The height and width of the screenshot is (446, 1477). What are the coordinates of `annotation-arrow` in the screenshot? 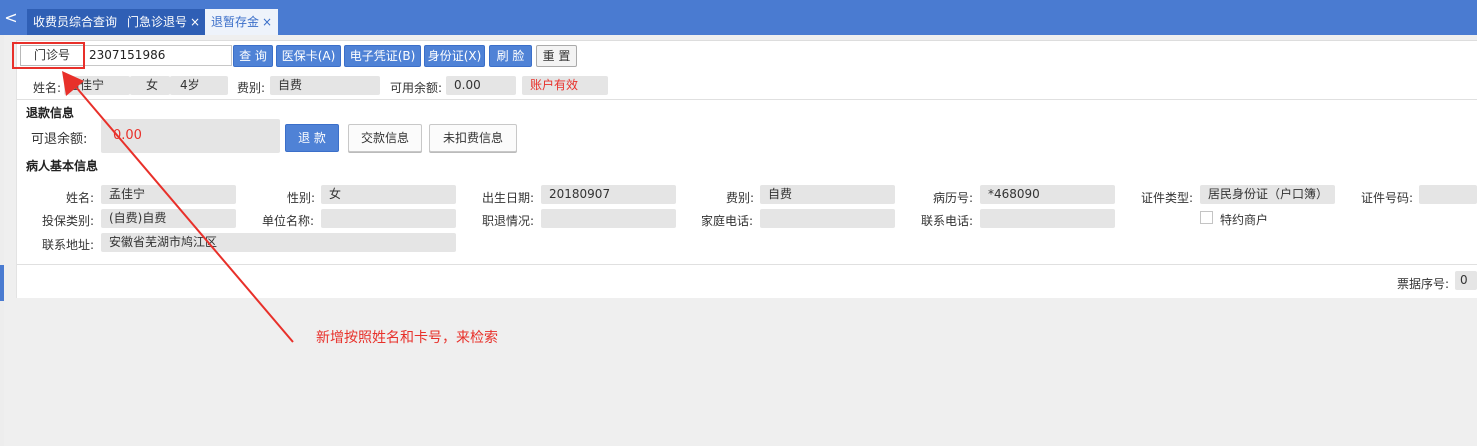 It's located at (178, 207).